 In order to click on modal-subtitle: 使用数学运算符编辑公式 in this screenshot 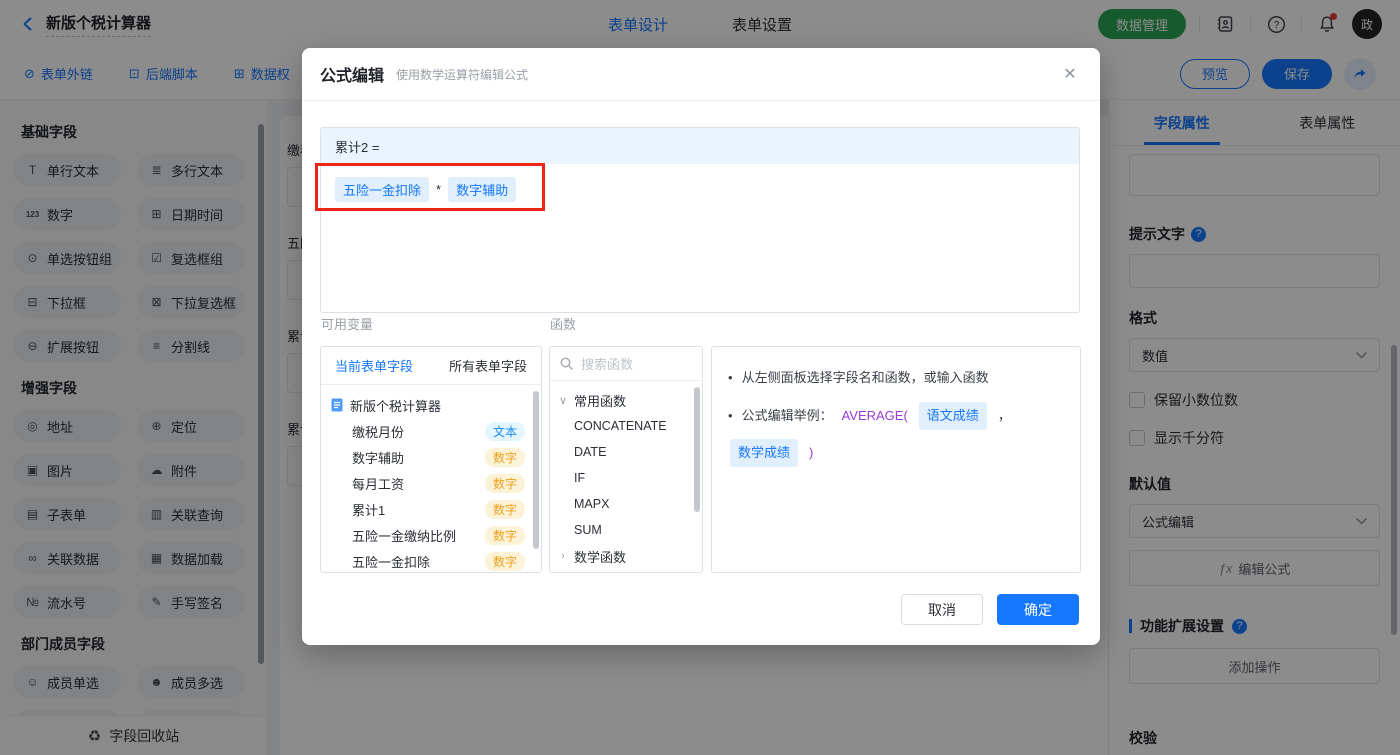, I will do `click(462, 74)`.